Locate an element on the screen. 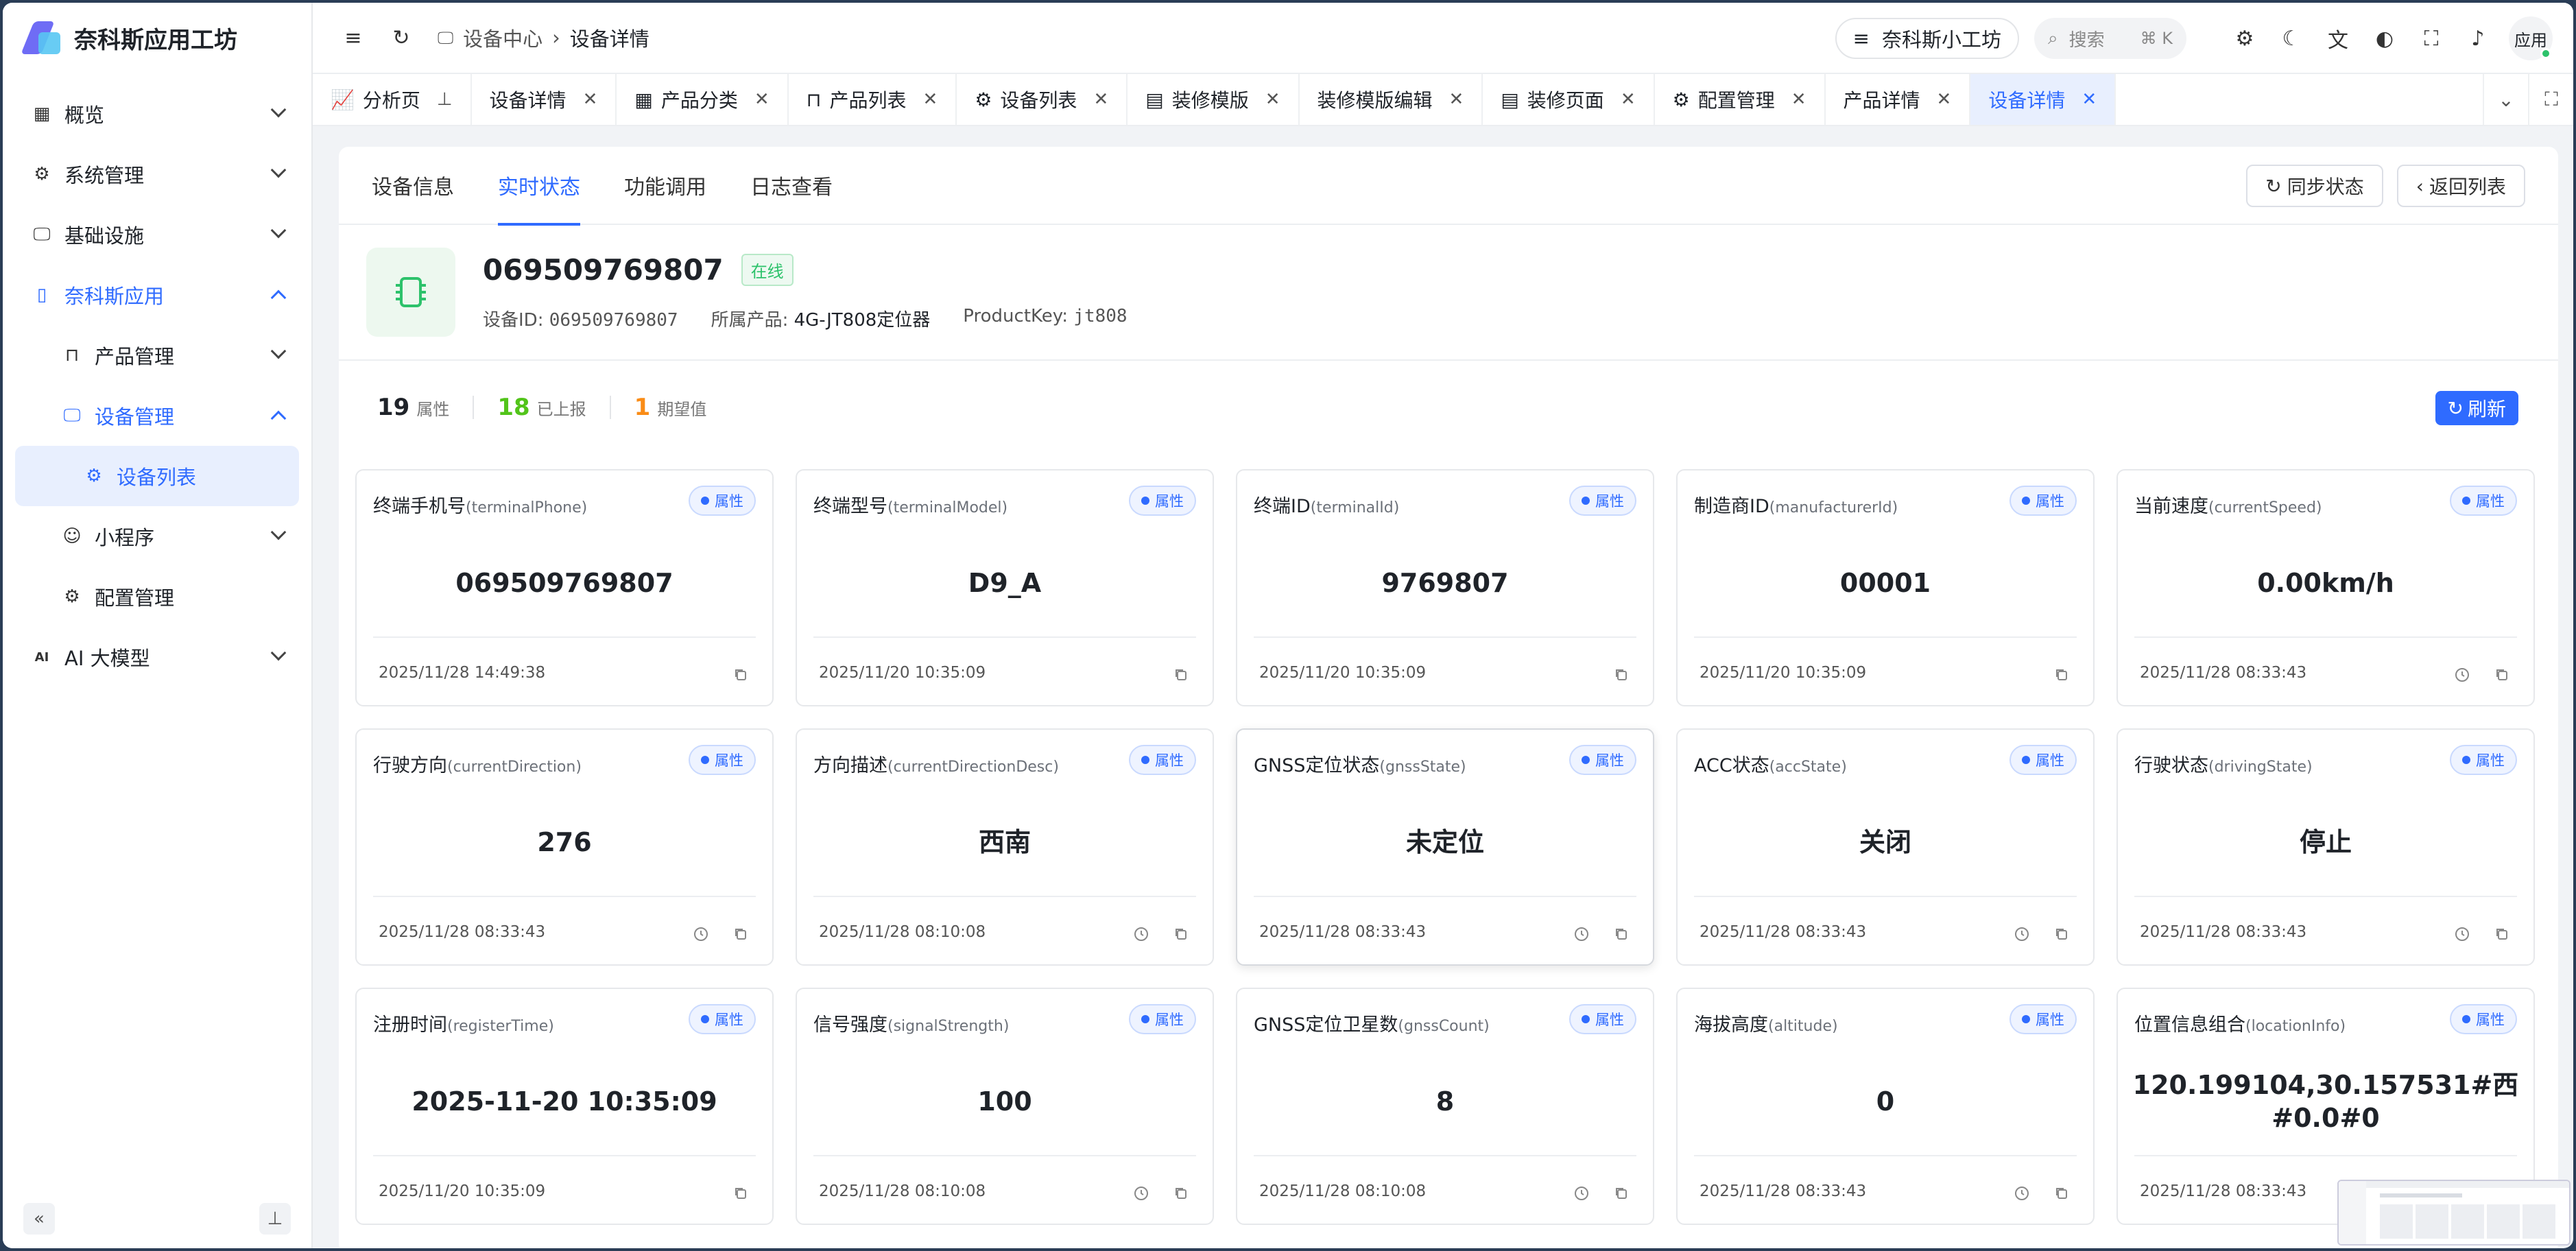 The width and height of the screenshot is (2576, 1251). fullscreen-icon: ⛶ is located at coordinates (2431, 38).